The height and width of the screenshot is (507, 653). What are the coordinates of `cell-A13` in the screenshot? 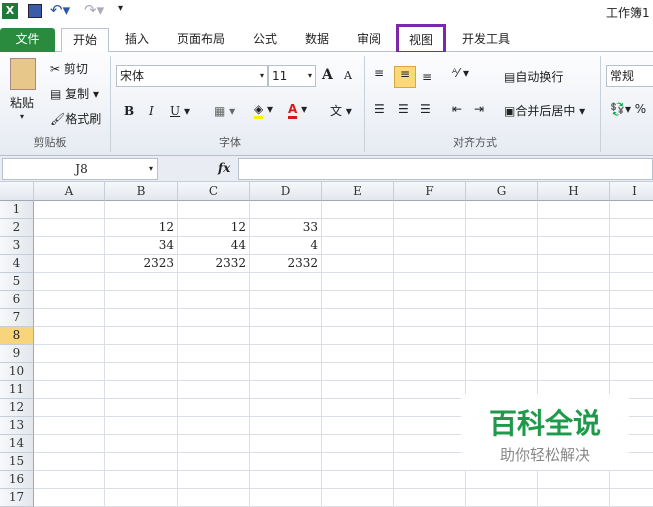 It's located at (69, 426).